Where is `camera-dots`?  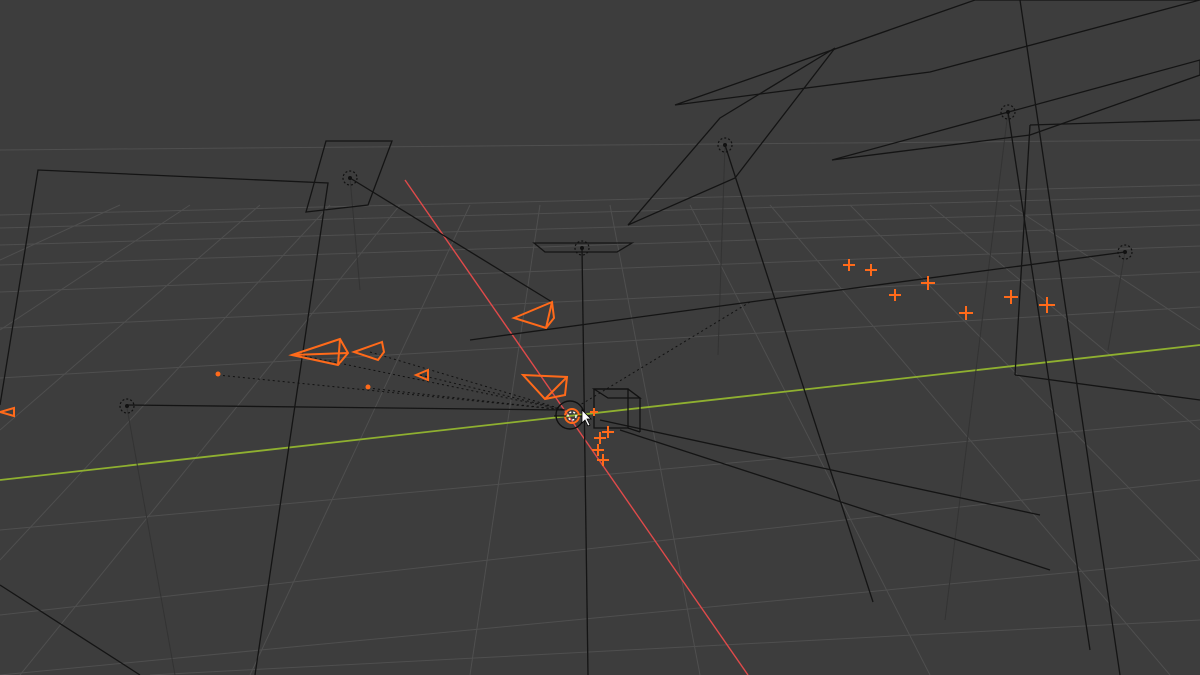
camera-dots is located at coordinates (293, 380).